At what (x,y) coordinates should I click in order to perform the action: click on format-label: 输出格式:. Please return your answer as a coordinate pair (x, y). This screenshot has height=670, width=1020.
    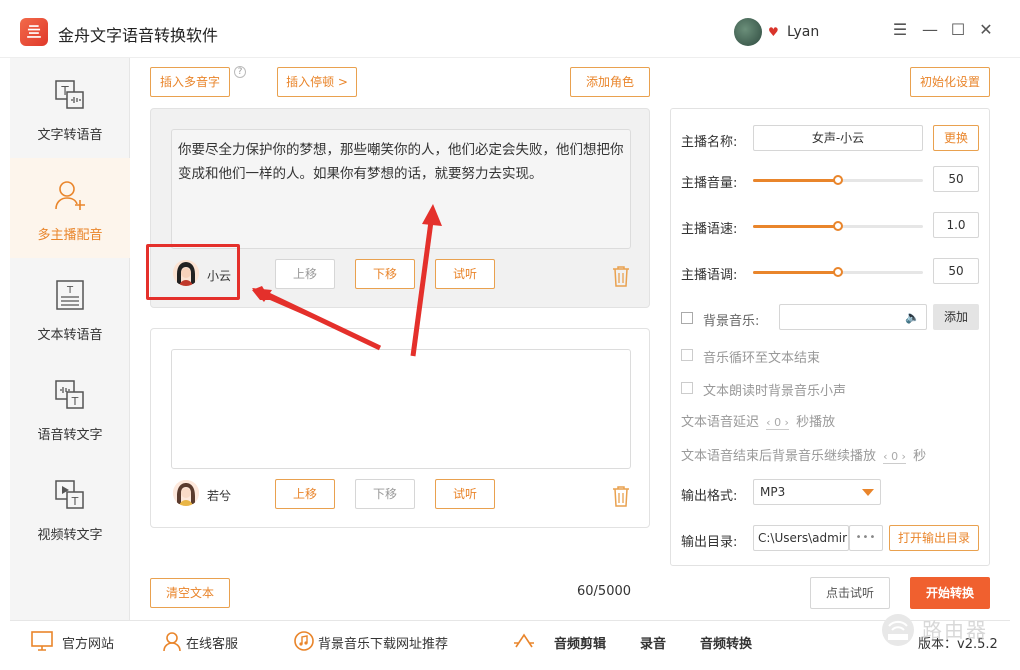
    Looking at the image, I should click on (709, 496).